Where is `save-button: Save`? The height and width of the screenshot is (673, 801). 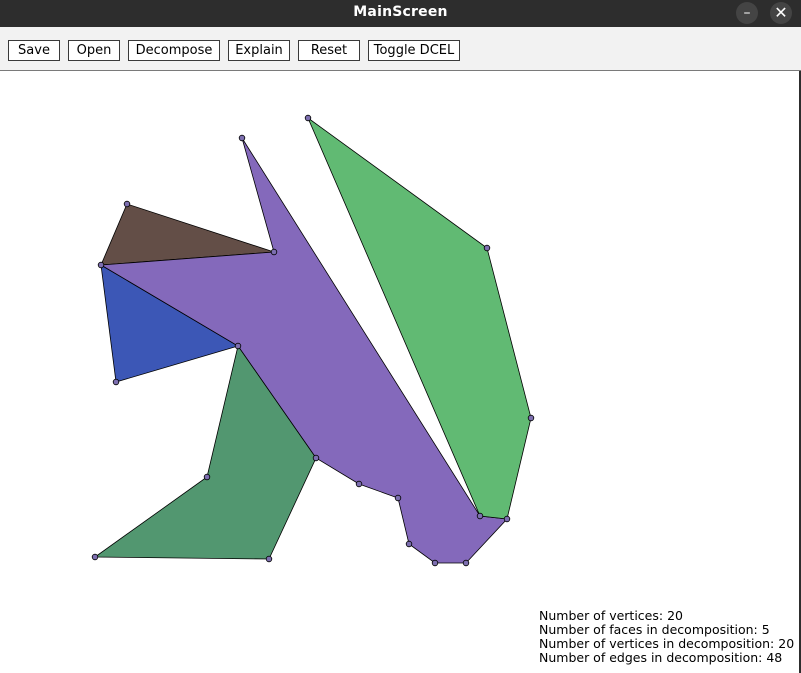
save-button: Save is located at coordinates (34, 50).